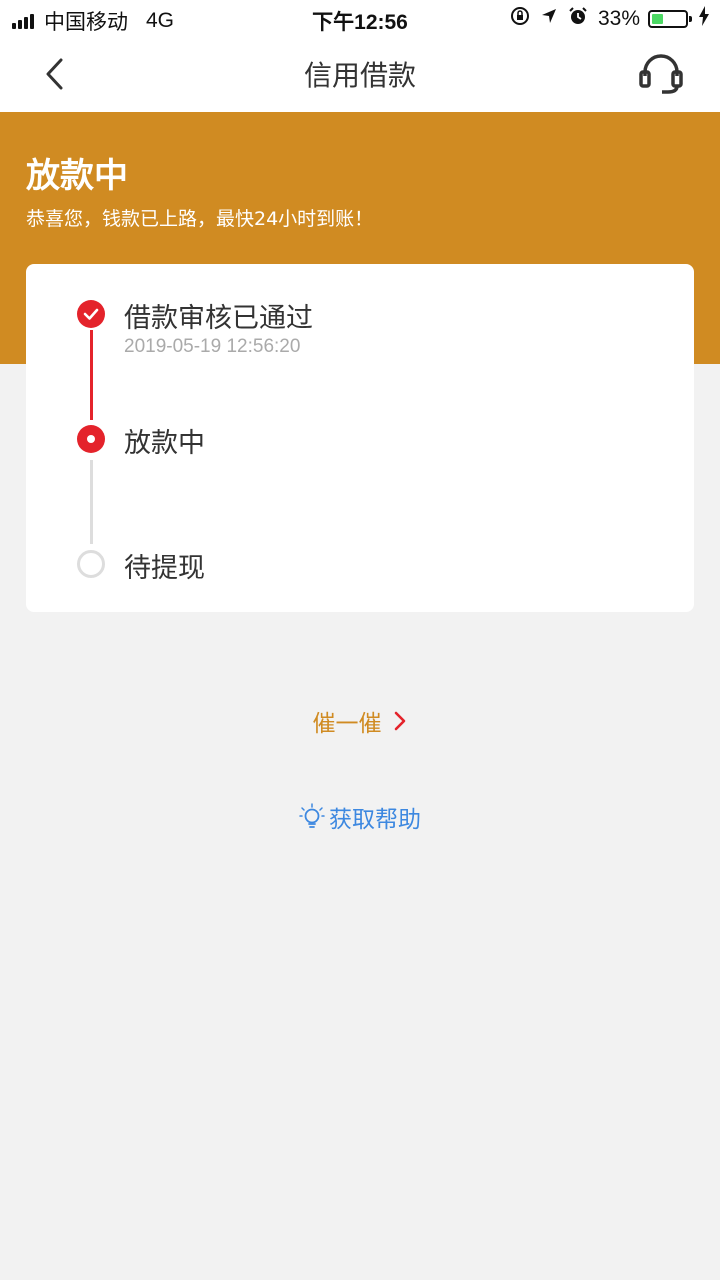 The image size is (720, 1280). I want to click on customer-service-button, so click(661, 74).